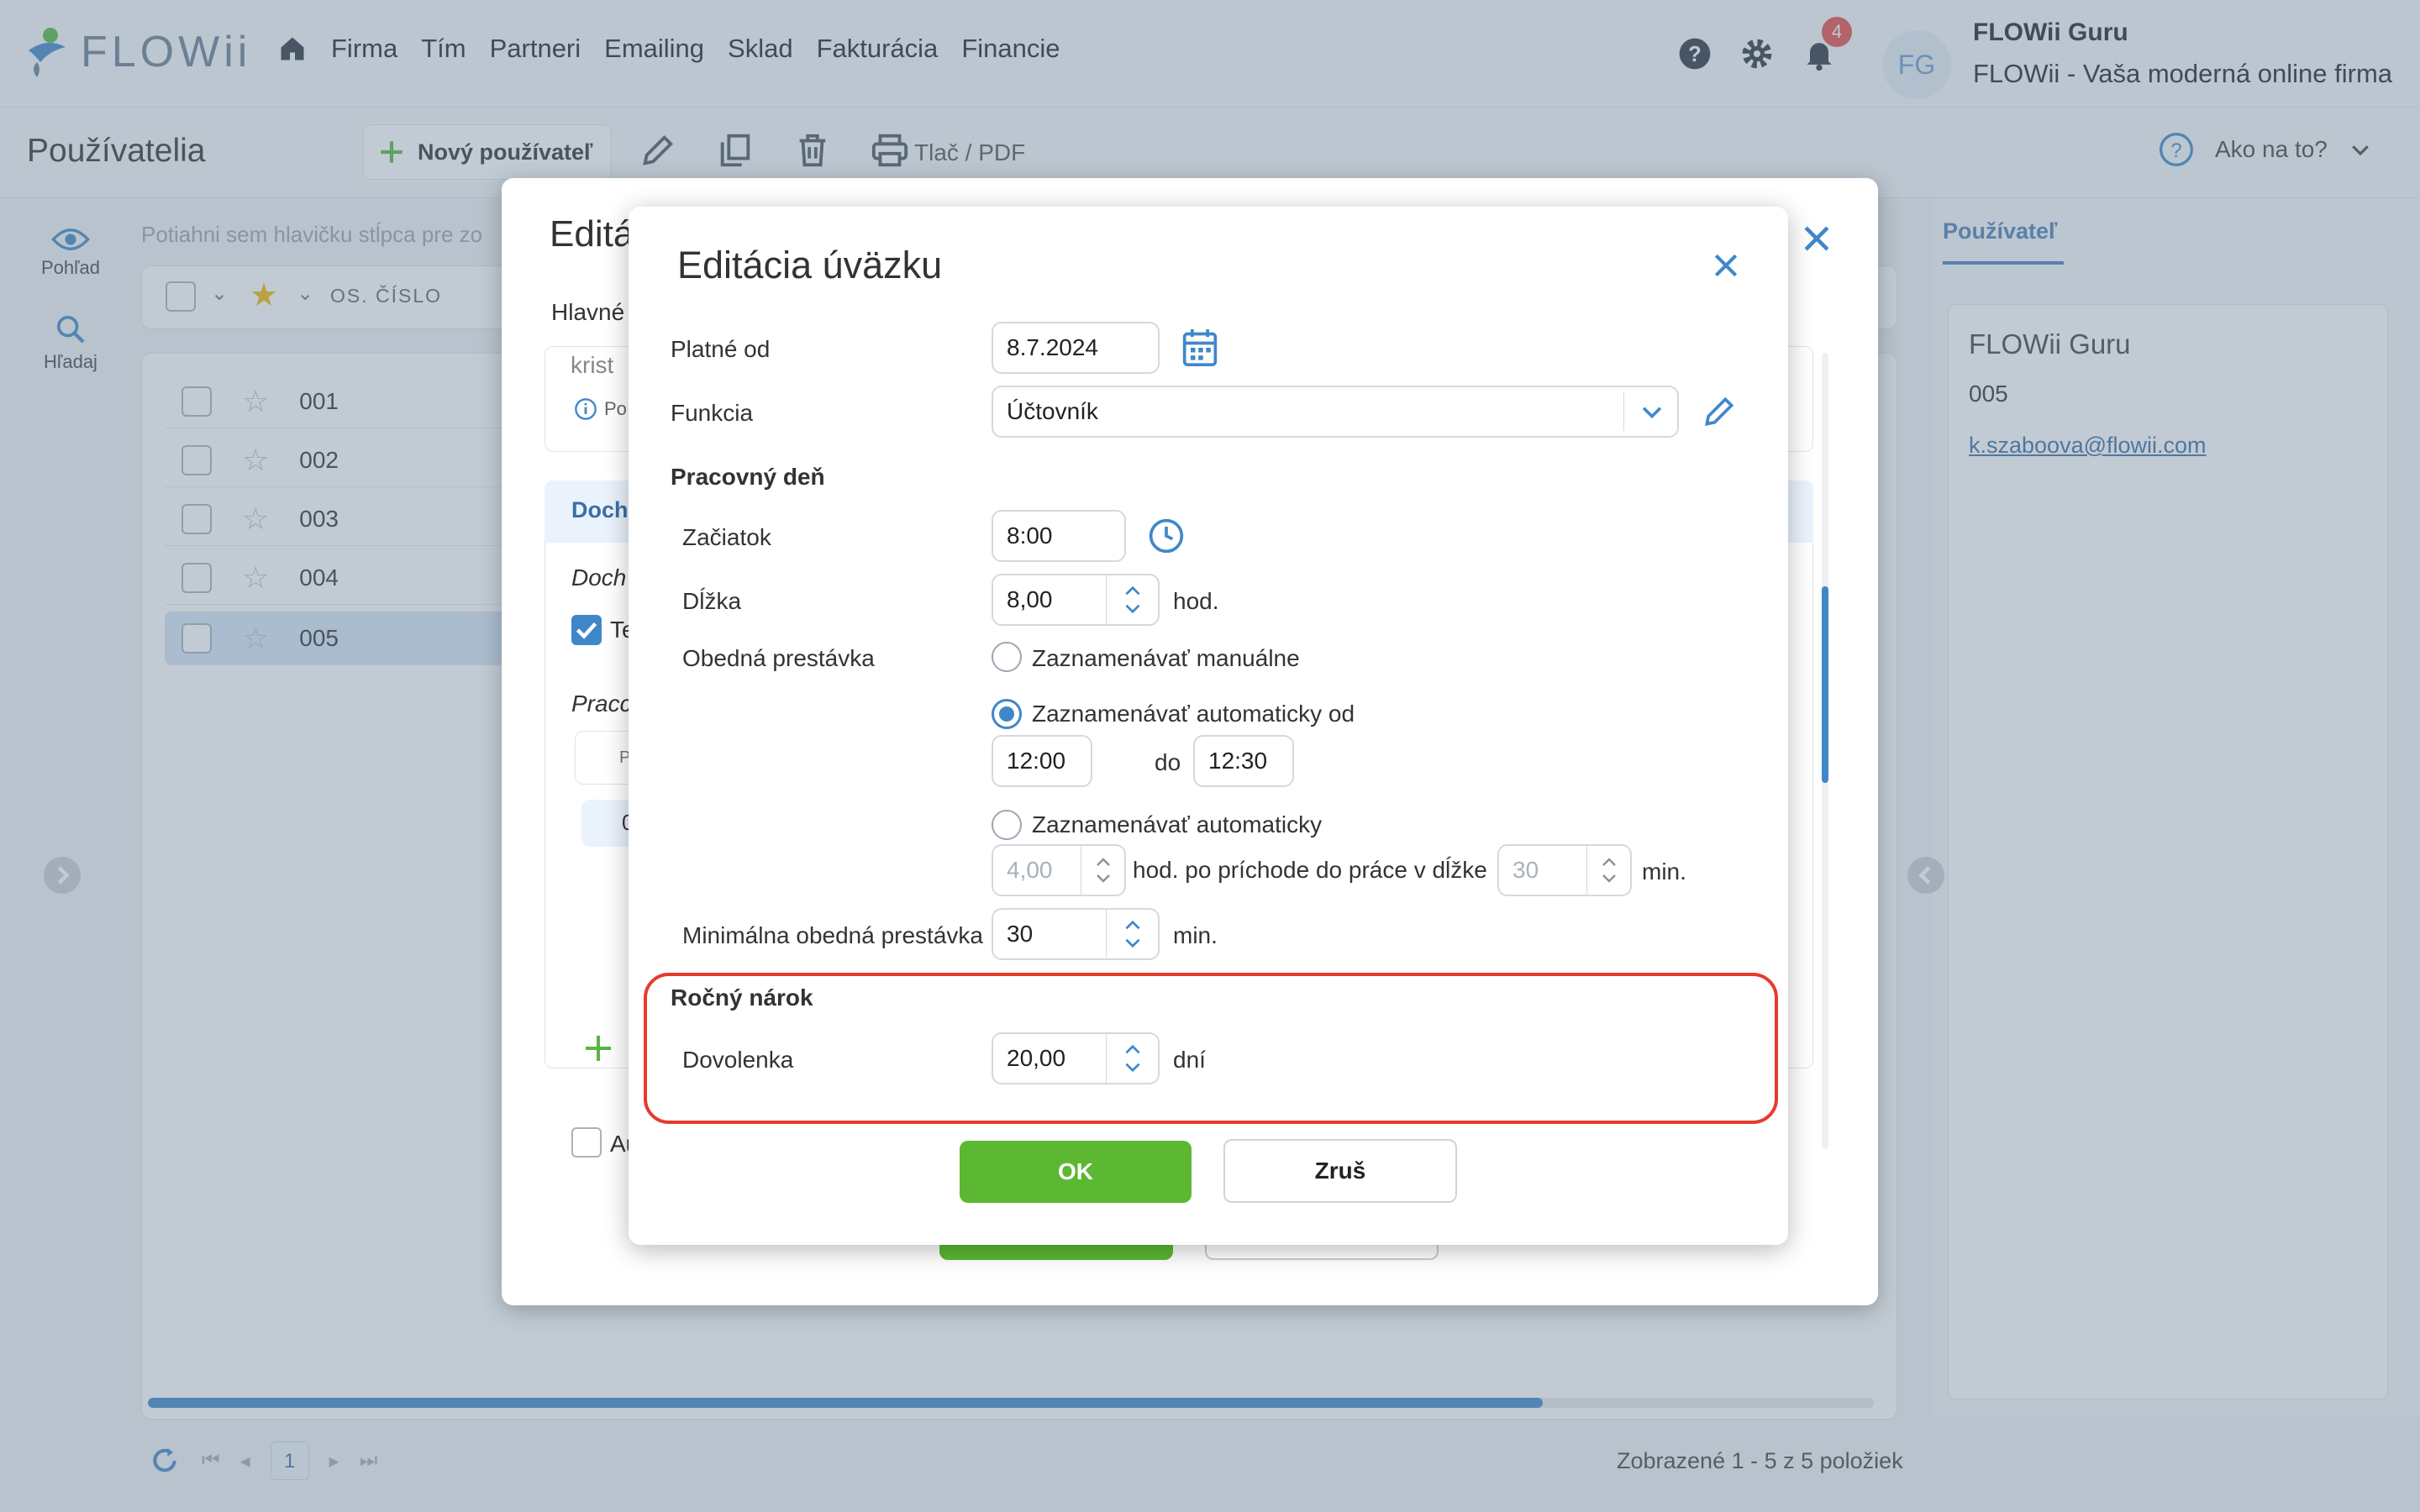 The width and height of the screenshot is (2420, 1512). I want to click on check-icon, so click(586, 630).